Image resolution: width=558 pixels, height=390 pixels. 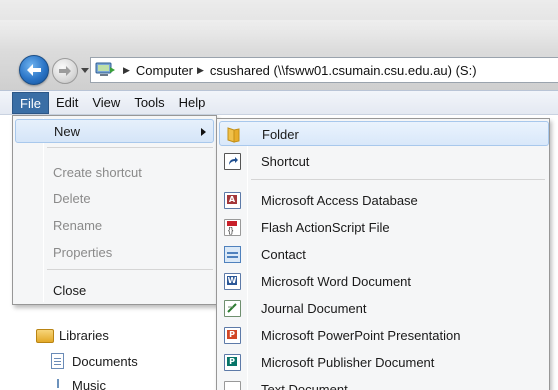 What do you see at coordinates (361, 335) in the screenshot?
I see `menu-item-label: Microsoft PowerPoint Presentation` at bounding box center [361, 335].